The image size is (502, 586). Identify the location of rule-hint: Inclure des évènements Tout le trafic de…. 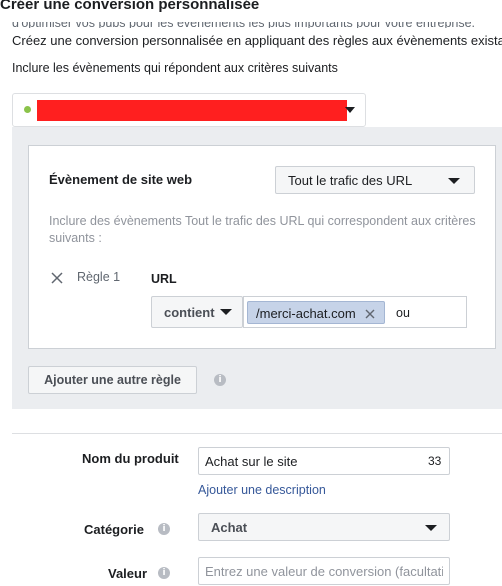
(262, 229).